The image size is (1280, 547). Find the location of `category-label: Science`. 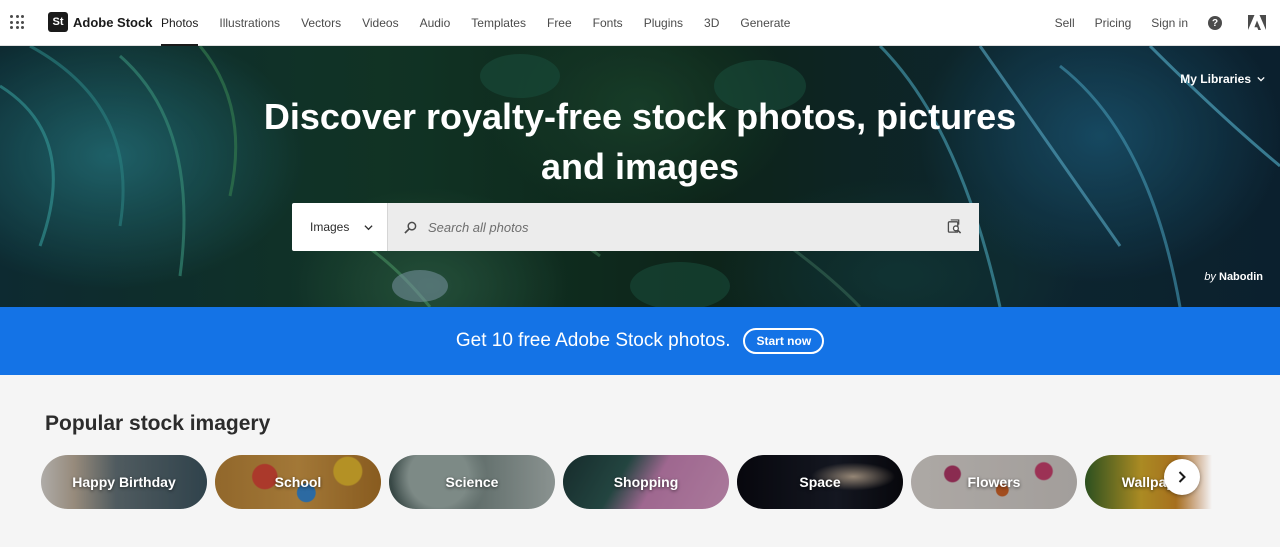

category-label: Science is located at coordinates (472, 482).